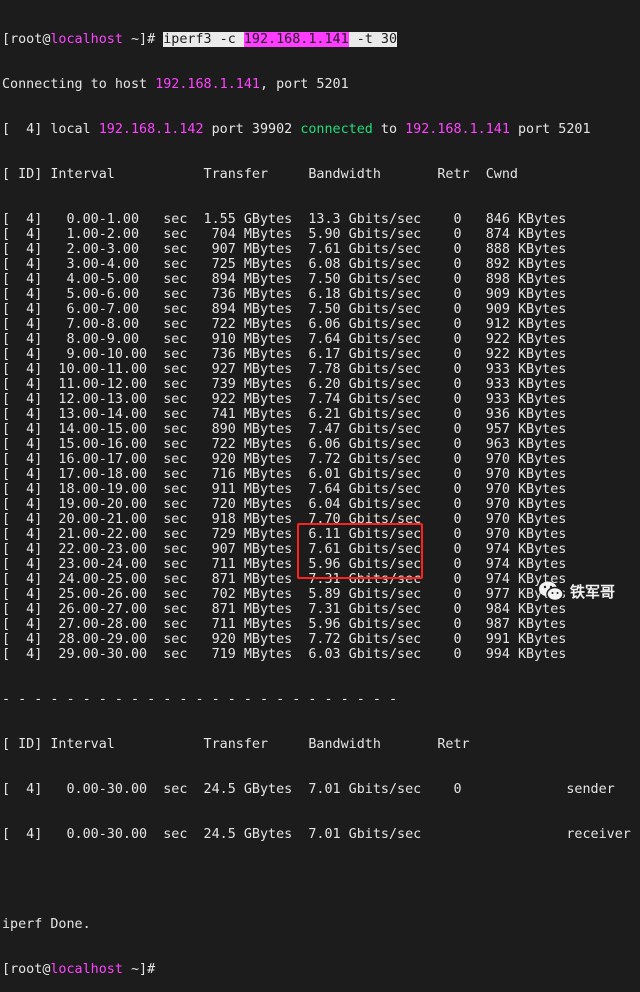 This screenshot has width=640, height=992. Describe the element at coordinates (99, 309) in the screenshot. I see `row-interval: 6.00-7.00` at that location.